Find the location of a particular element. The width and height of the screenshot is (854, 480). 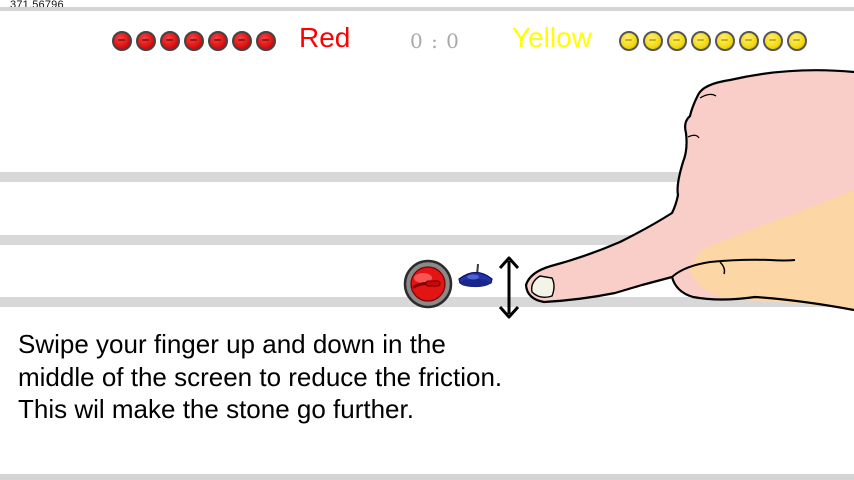

curling-stone-blue-icon is located at coordinates (475, 275).